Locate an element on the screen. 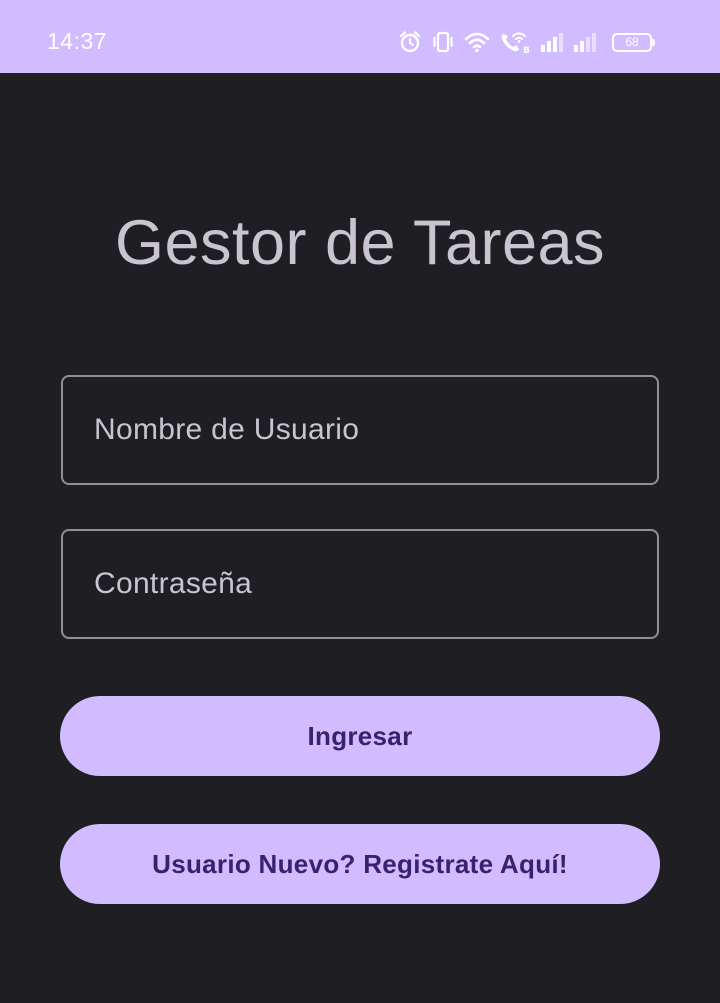 This screenshot has width=720, height=1003. login-button: Ingresar is located at coordinates (360, 736).